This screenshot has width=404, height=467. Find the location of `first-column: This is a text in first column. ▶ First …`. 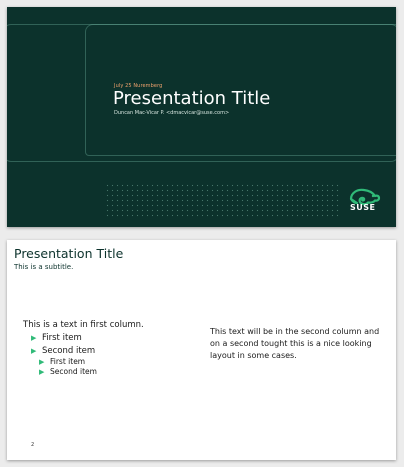

first-column: This is a text in first column. ▶ First … is located at coordinates (83, 348).